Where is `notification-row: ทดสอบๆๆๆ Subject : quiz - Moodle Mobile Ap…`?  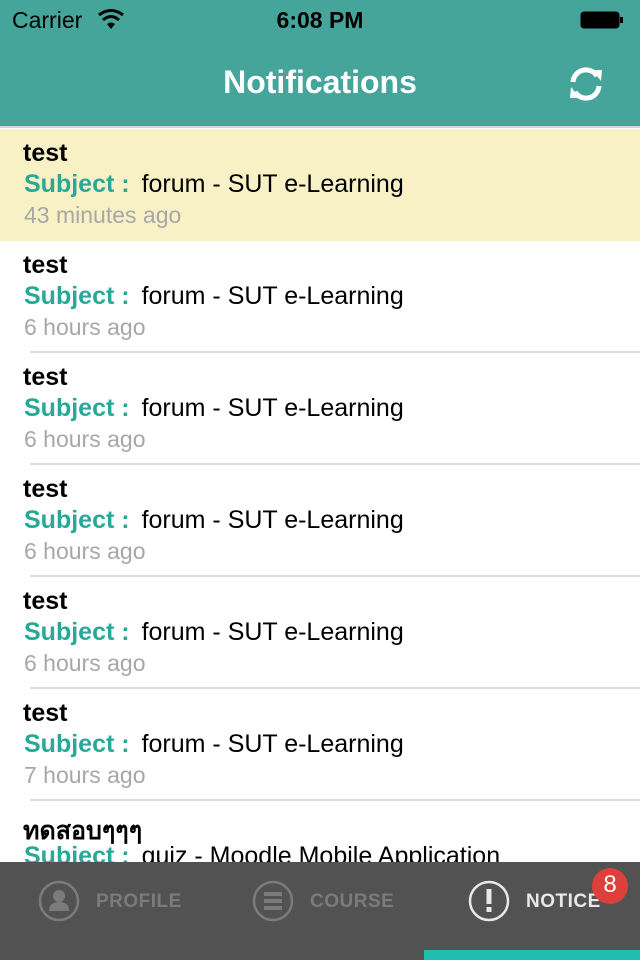 notification-row: ทดสอบๆๆๆ Subject : quiz - Moodle Mobile Ap… is located at coordinates (320, 831).